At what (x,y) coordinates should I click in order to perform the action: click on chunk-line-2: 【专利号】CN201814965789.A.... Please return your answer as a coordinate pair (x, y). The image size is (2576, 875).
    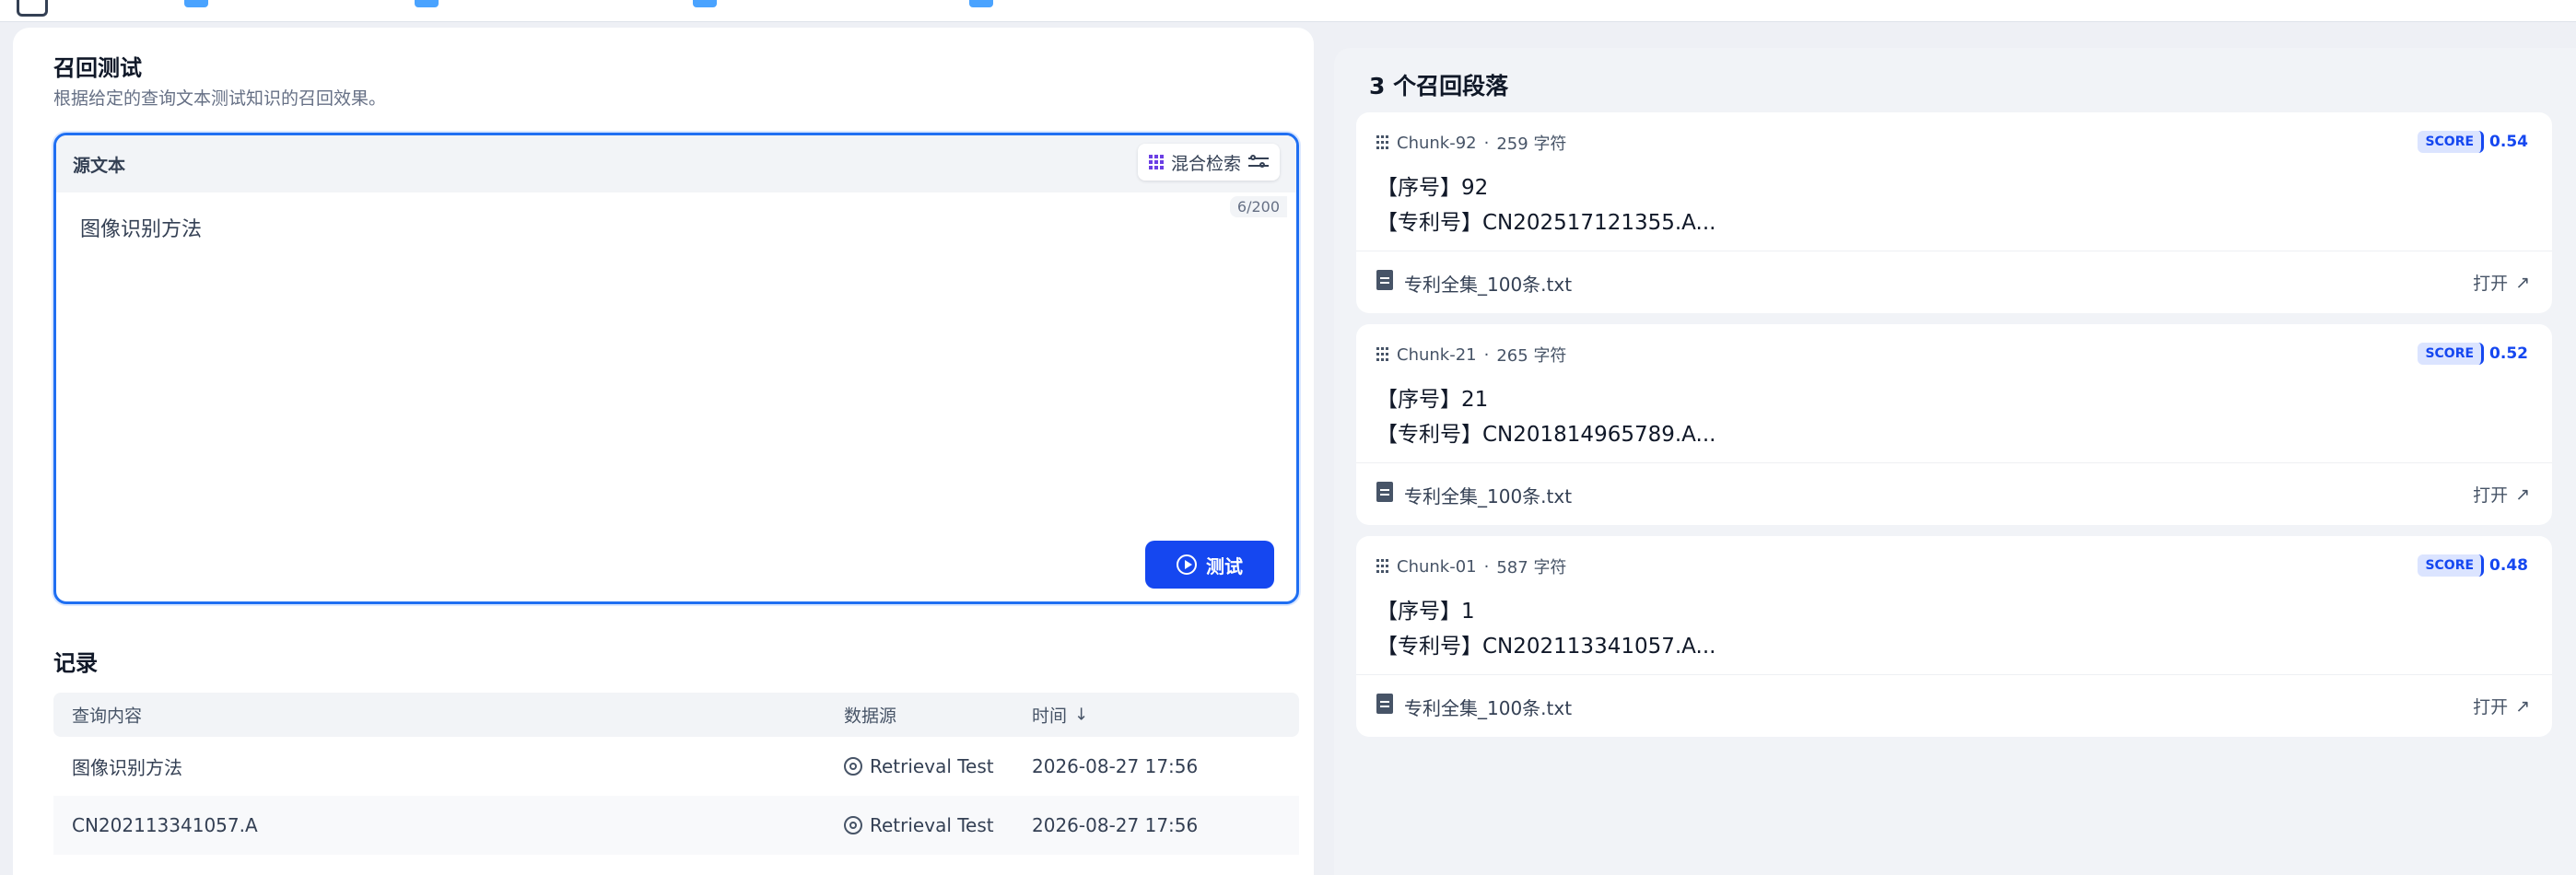
    Looking at the image, I should click on (1546, 435).